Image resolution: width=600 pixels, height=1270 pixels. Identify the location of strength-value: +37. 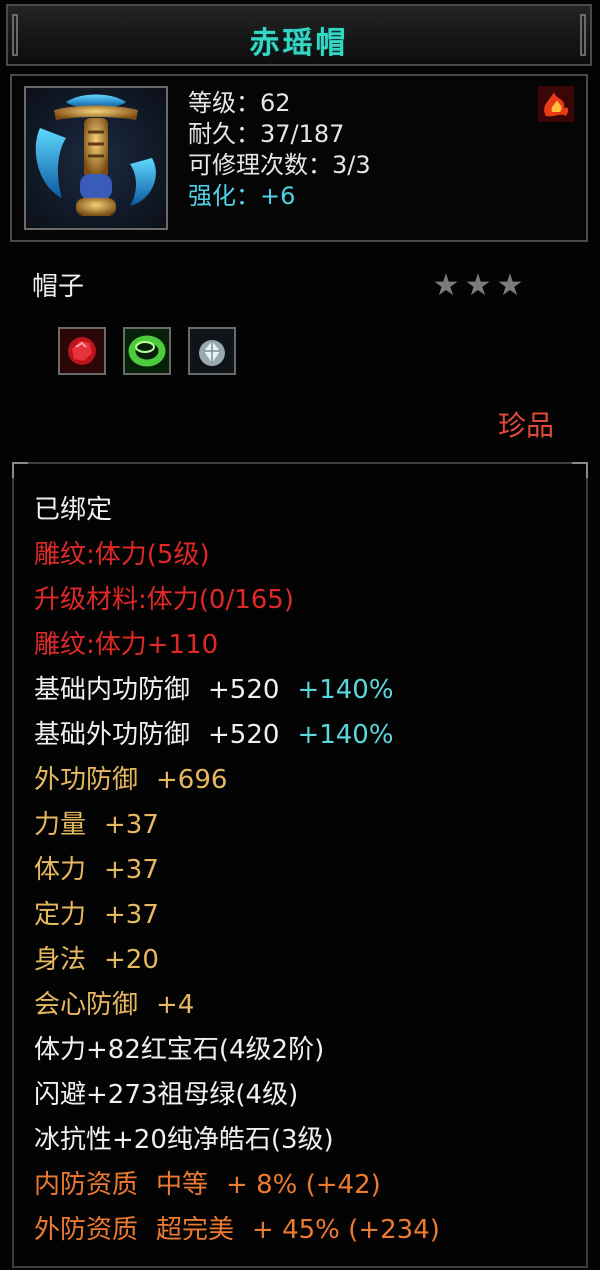
(131, 825).